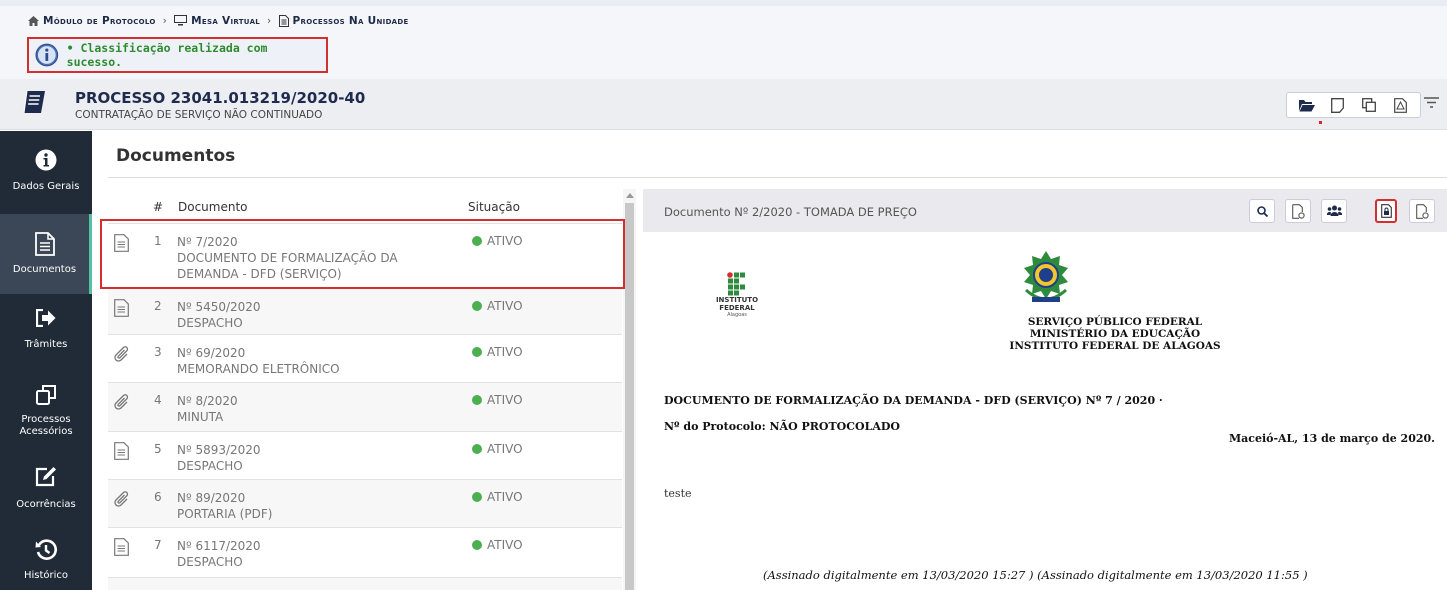 The image size is (1447, 590). Describe the element at coordinates (199, 115) in the screenshot. I see `process-subtitle: CONTRATAÇÃO DE SERVIÇO NÃO CONTINUADO` at that location.